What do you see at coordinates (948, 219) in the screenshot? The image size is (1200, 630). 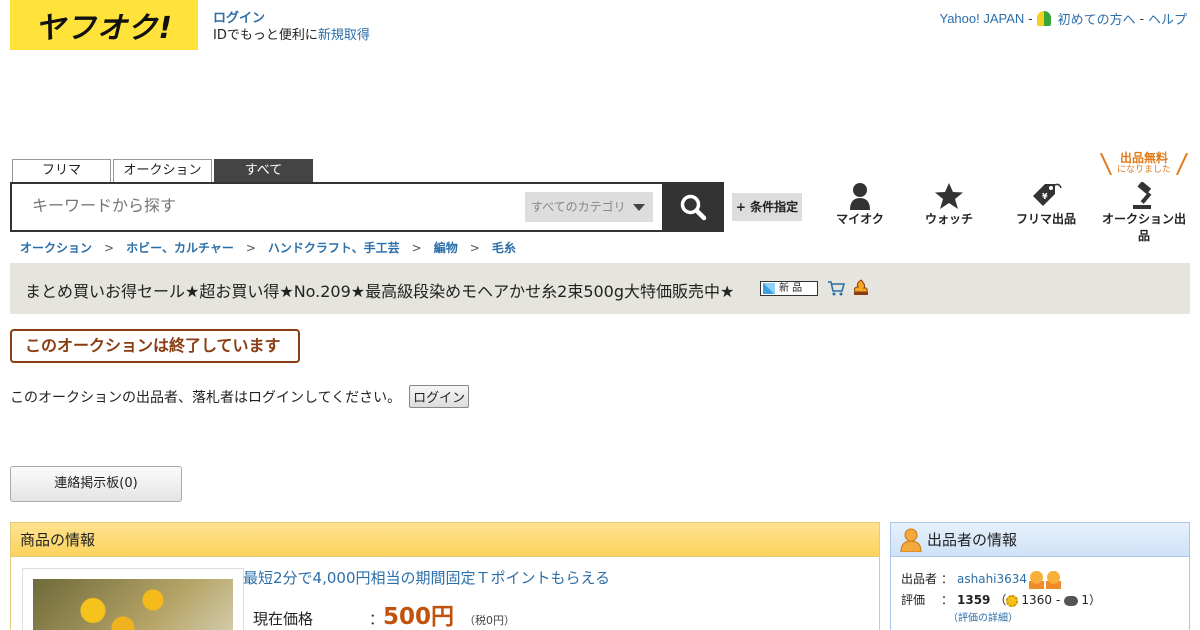 I see `nav-watch-label: ウォッチ` at bounding box center [948, 219].